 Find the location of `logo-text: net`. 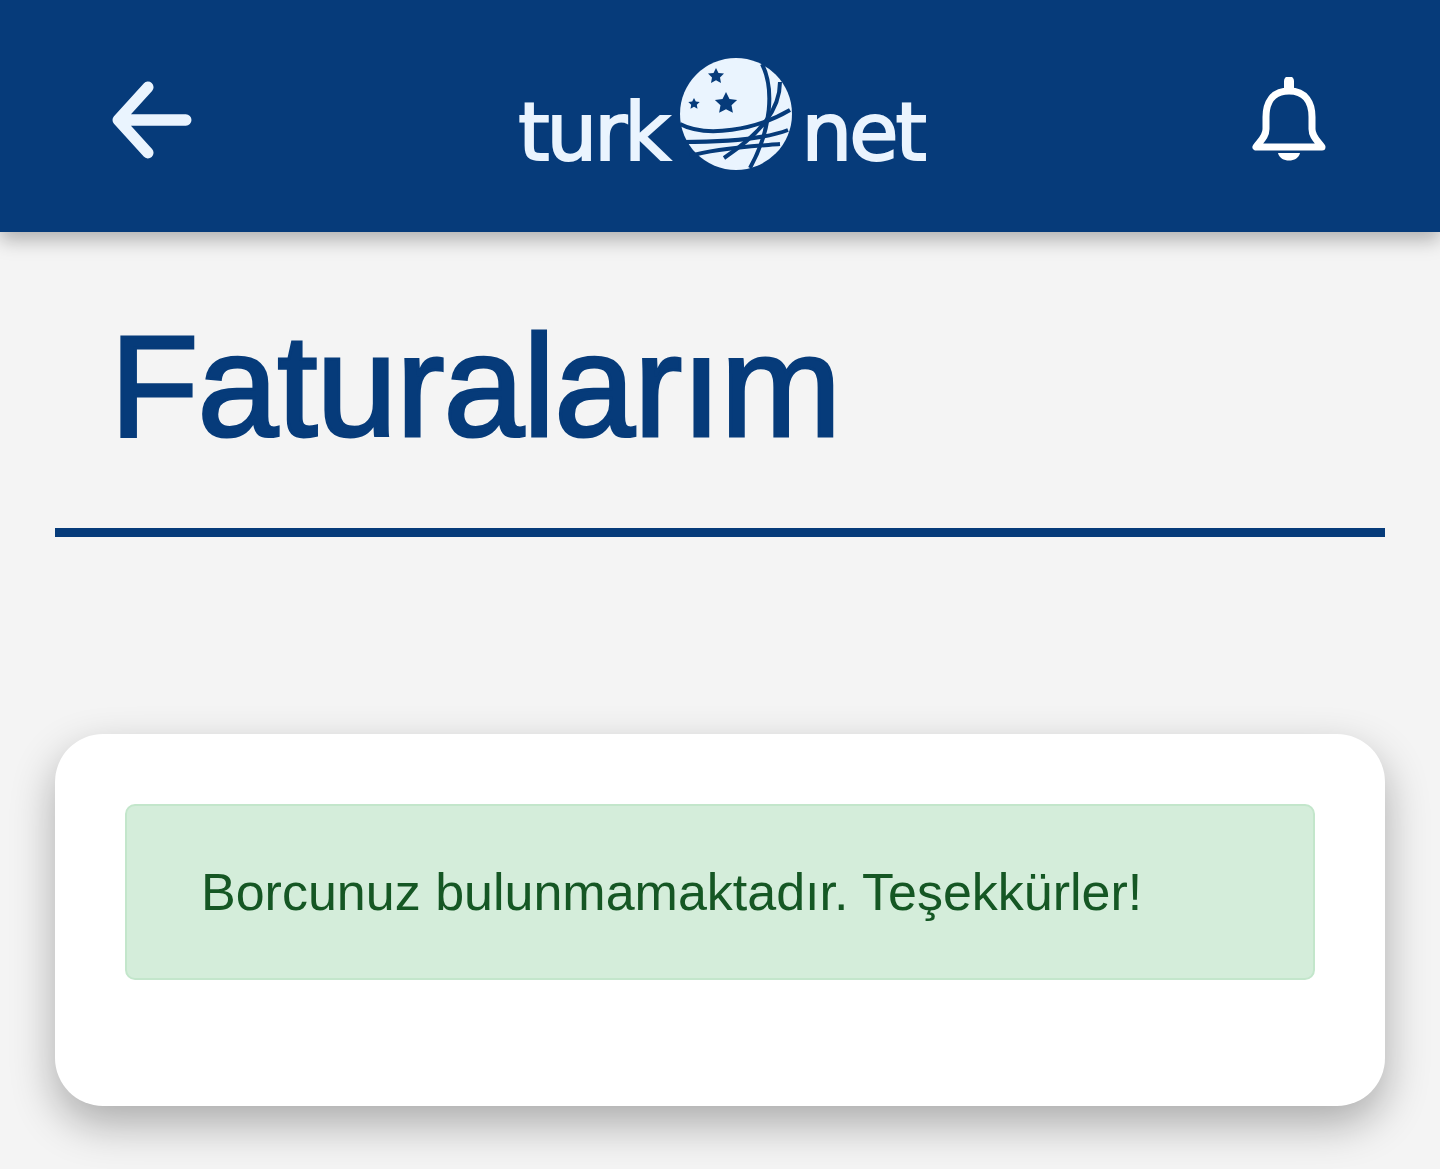

logo-text: net is located at coordinates (862, 133).